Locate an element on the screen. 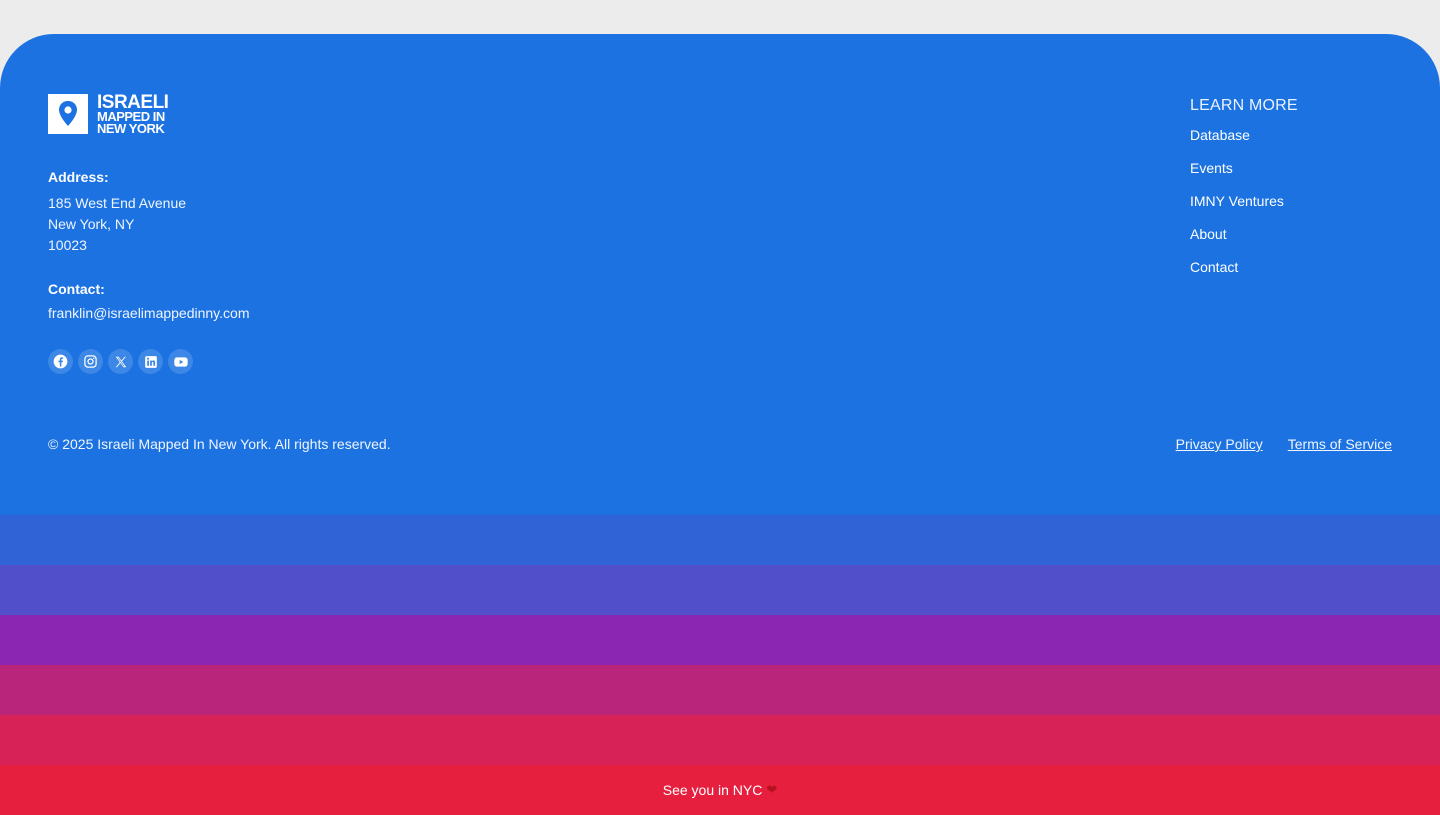  footer-link-imny-ventures: IMNY Ventures is located at coordinates (1244, 208).